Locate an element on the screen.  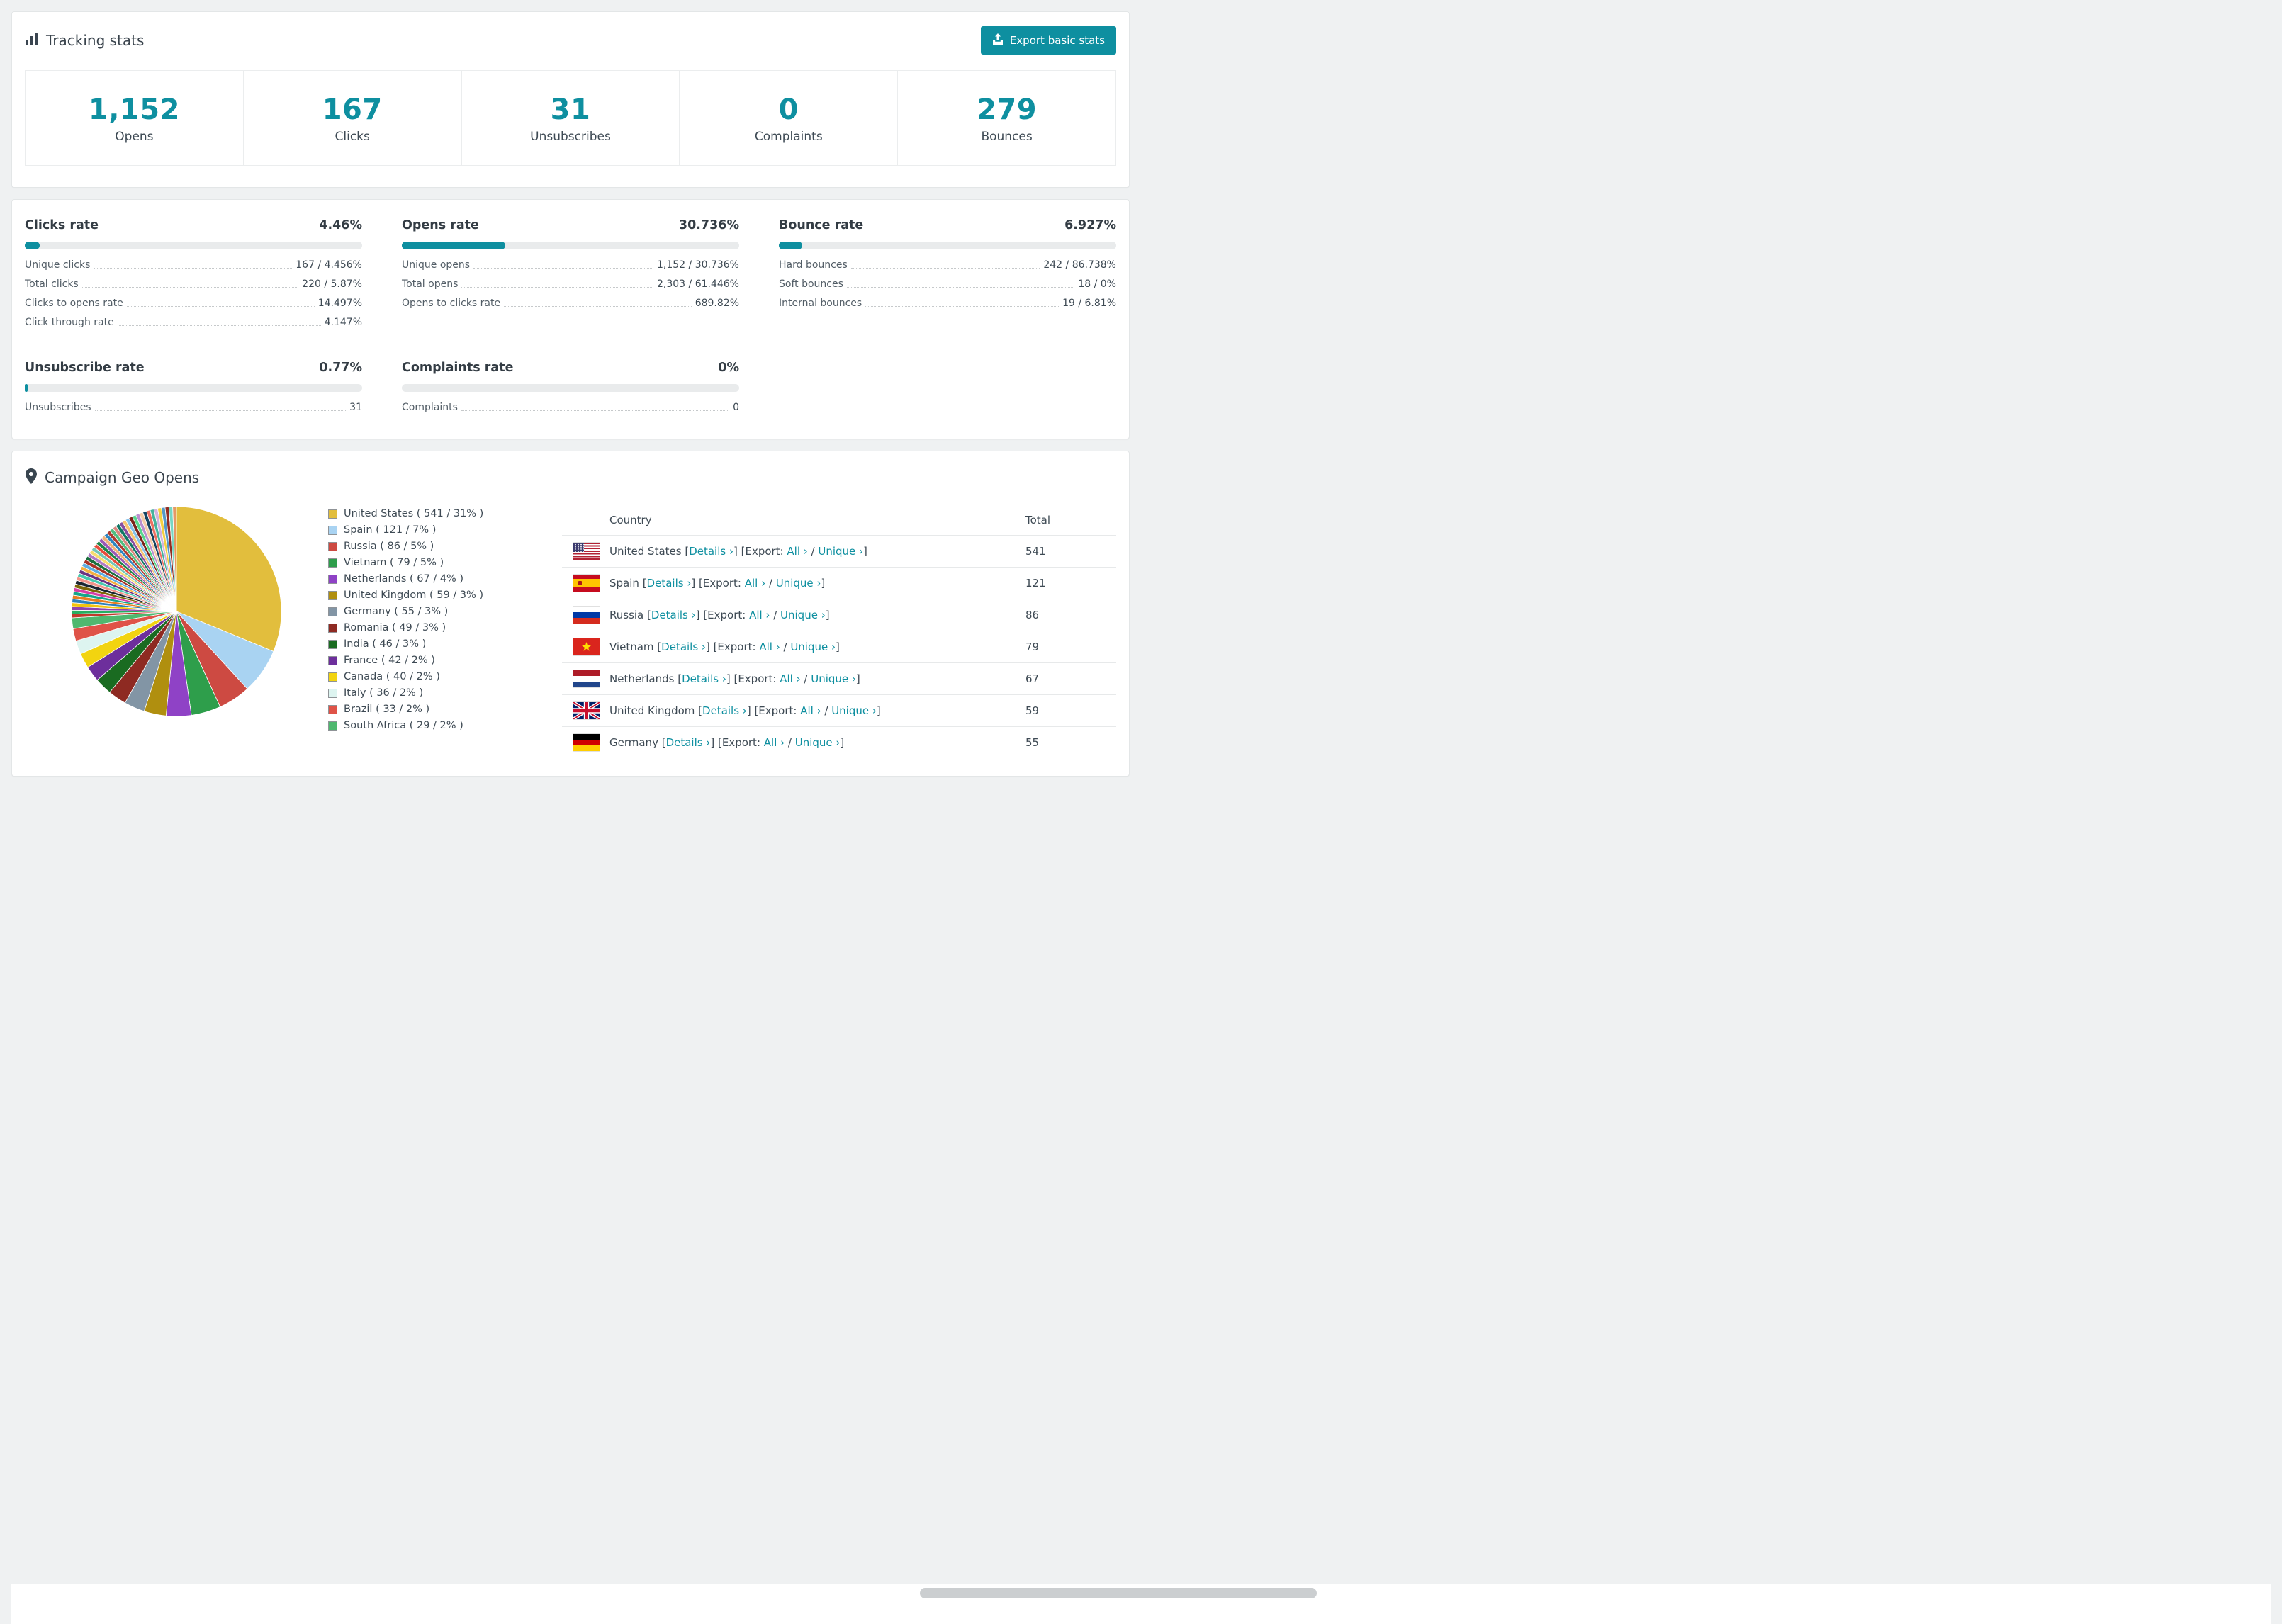
country-name: Germany is located at coordinates (633, 743).